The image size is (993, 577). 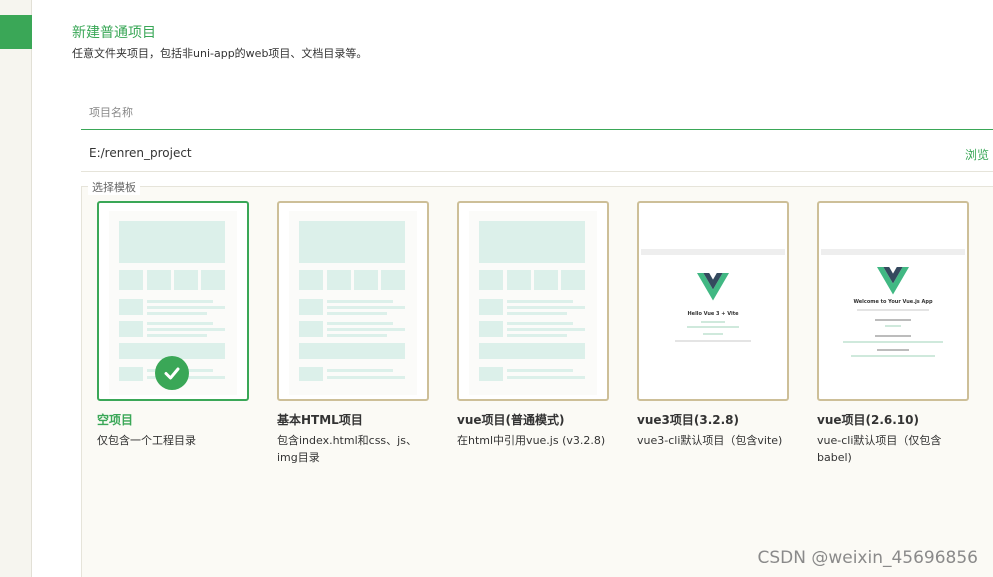 I want to click on left-rail-active-item, so click(x=16, y=32).